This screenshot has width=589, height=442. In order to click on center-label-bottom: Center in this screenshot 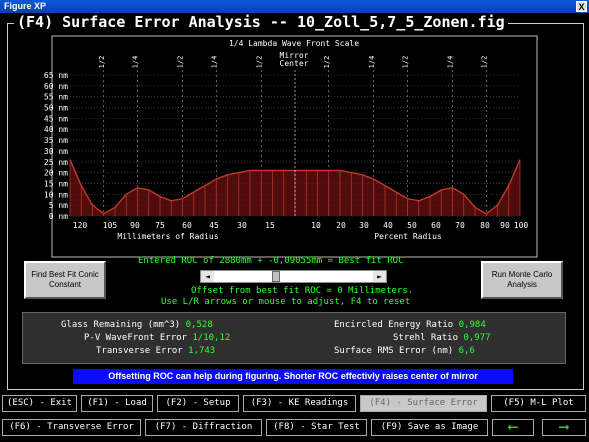, I will do `click(294, 63)`.